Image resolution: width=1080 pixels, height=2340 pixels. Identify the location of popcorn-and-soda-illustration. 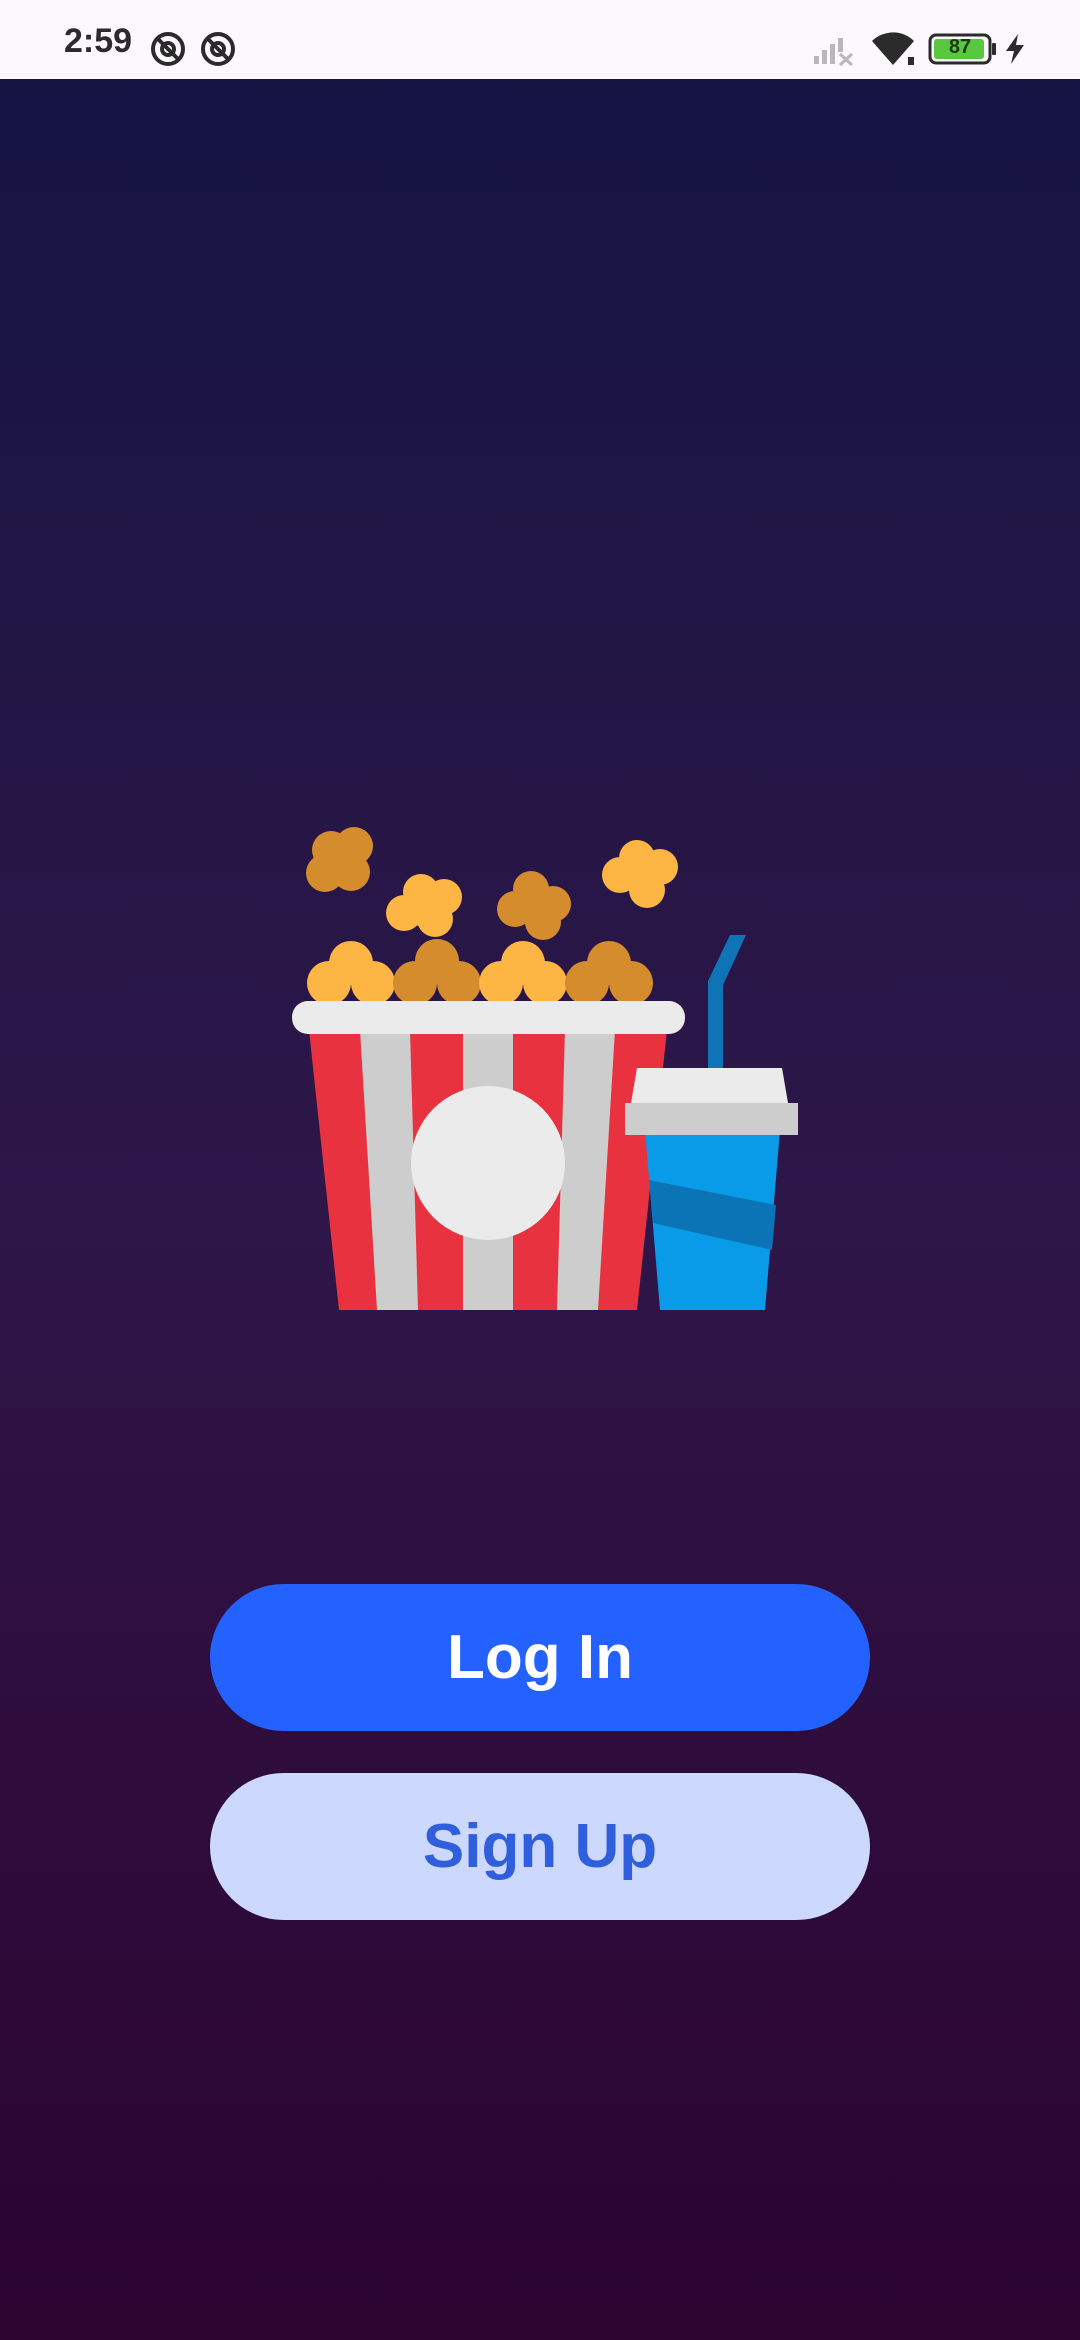
(545, 1060).